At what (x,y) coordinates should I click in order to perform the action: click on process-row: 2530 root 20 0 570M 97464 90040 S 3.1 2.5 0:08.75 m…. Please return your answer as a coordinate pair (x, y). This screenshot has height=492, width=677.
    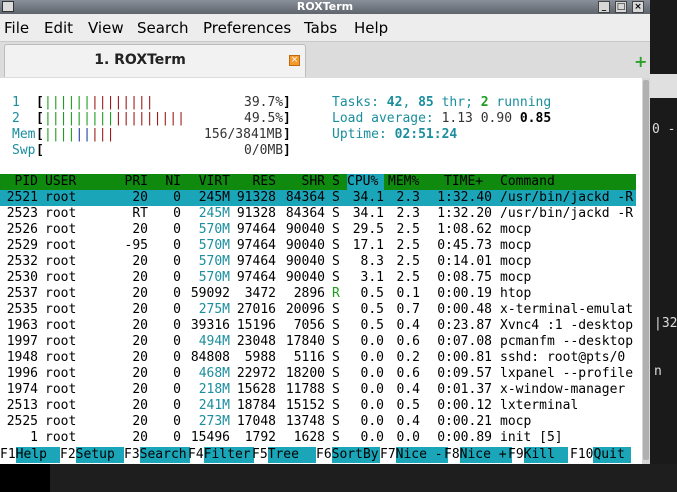
    Looking at the image, I should click on (318, 278).